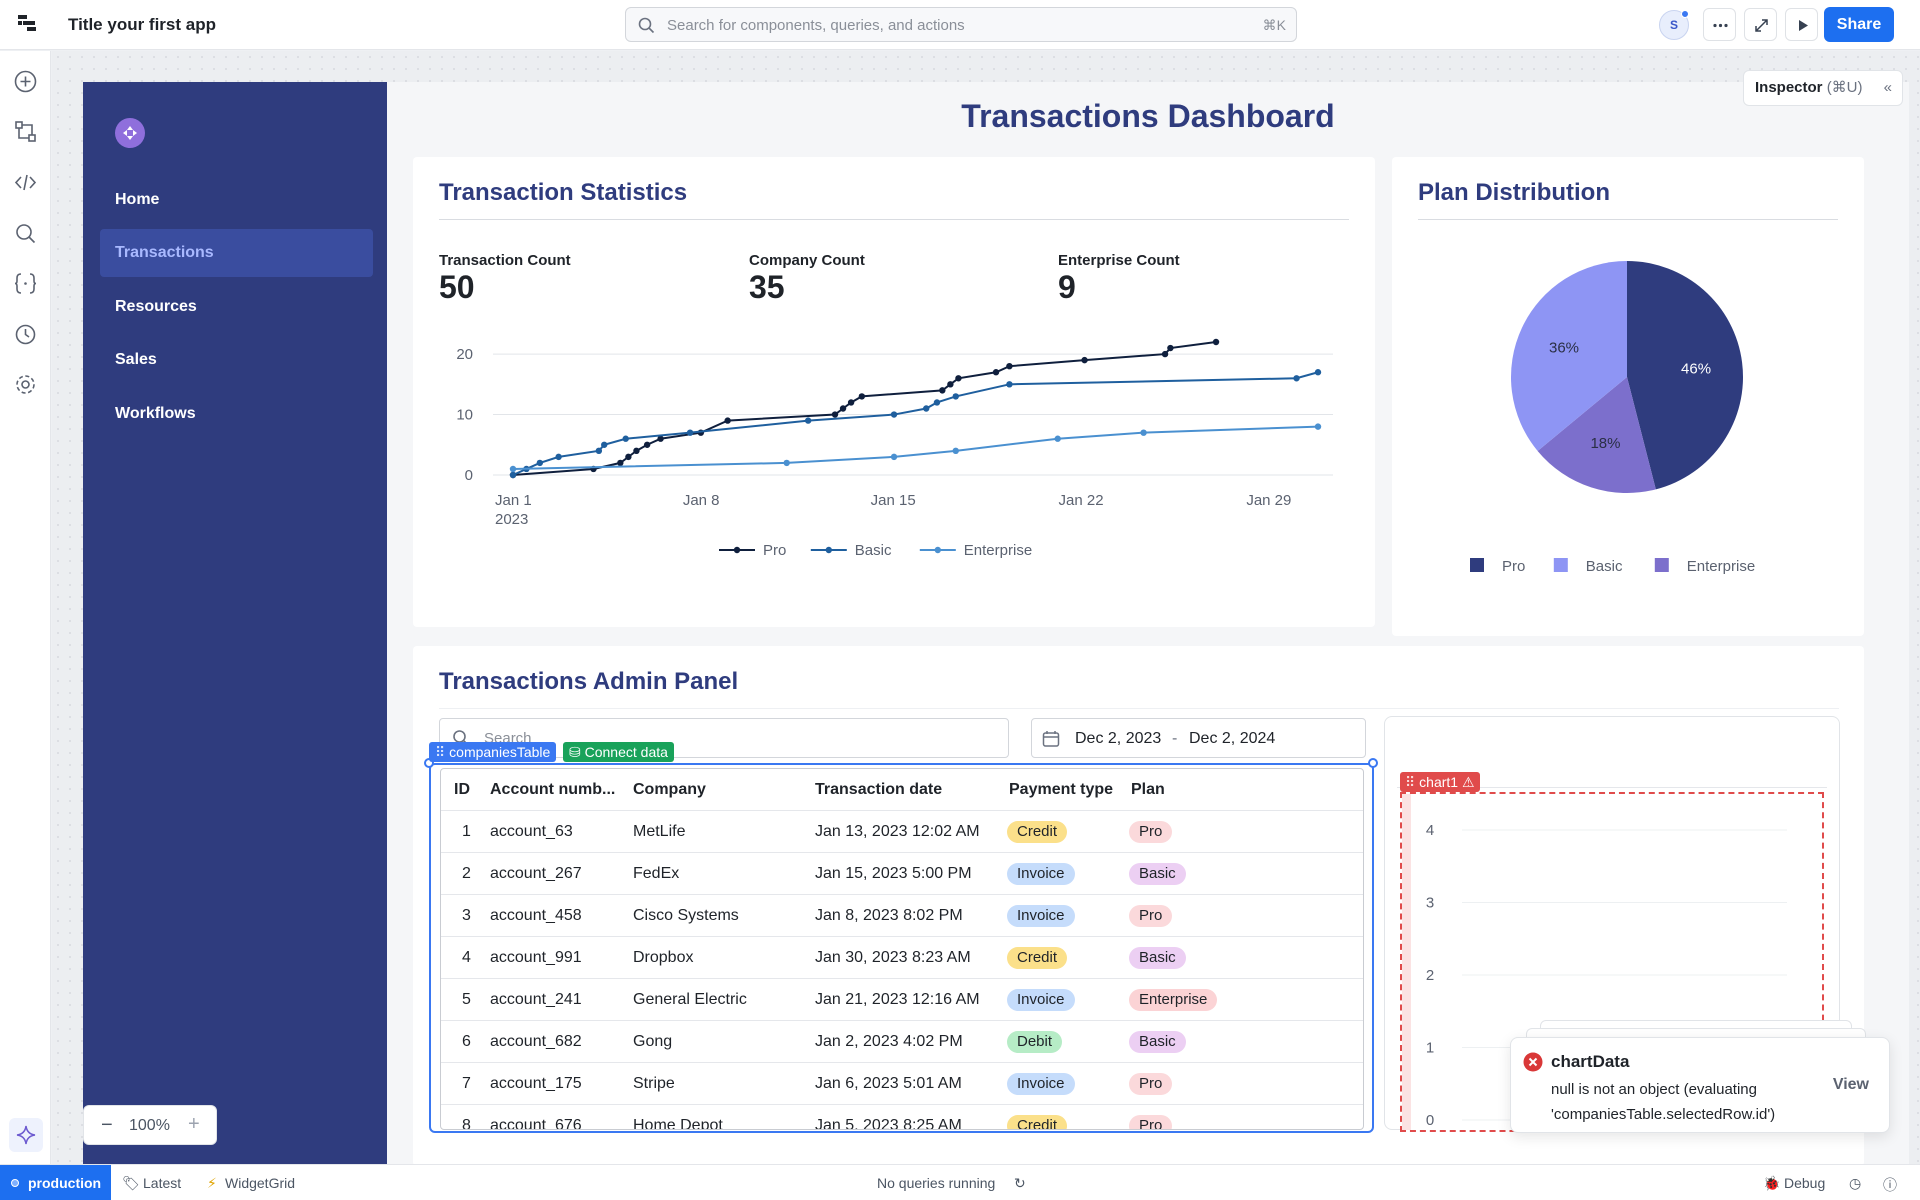 This screenshot has height=1200, width=1920. What do you see at coordinates (1061, 790) in the screenshot?
I see `column-header: Payment type` at bounding box center [1061, 790].